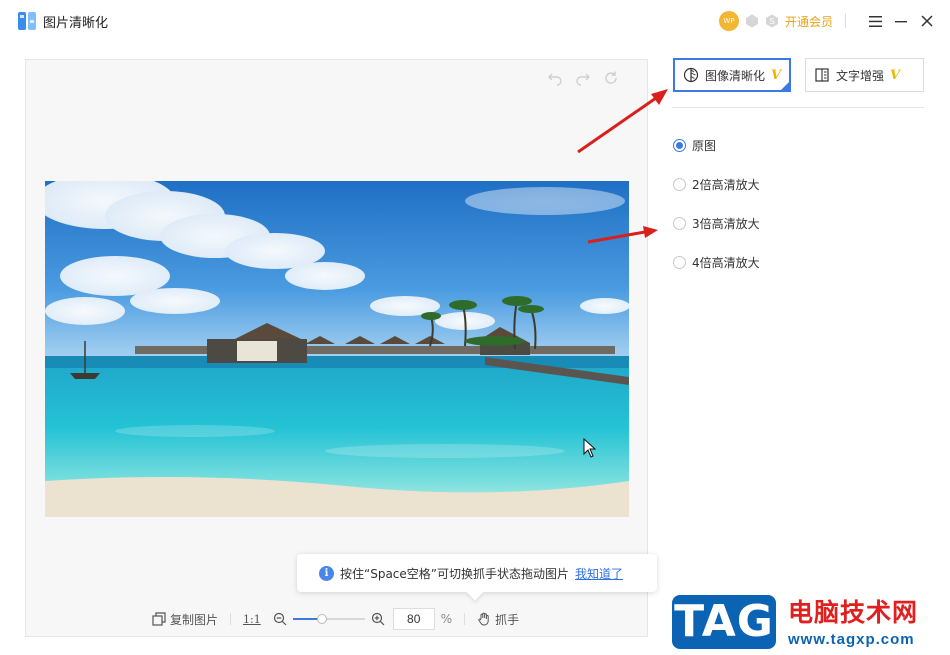 This screenshot has height=655, width=950. I want to click on option-3x: 3倍高清放大, so click(716, 223).